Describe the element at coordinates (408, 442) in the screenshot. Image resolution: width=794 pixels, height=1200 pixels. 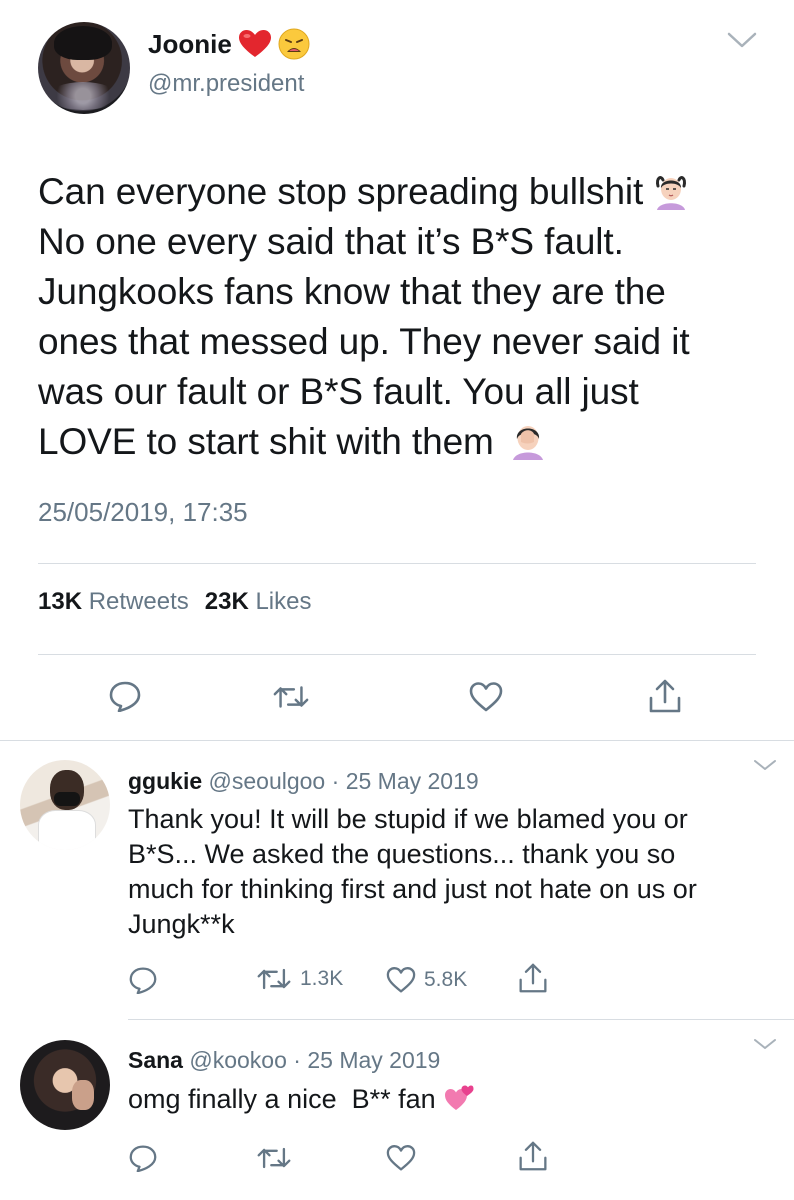
I see `tweet-text-line: LOVE to start shit with them` at that location.